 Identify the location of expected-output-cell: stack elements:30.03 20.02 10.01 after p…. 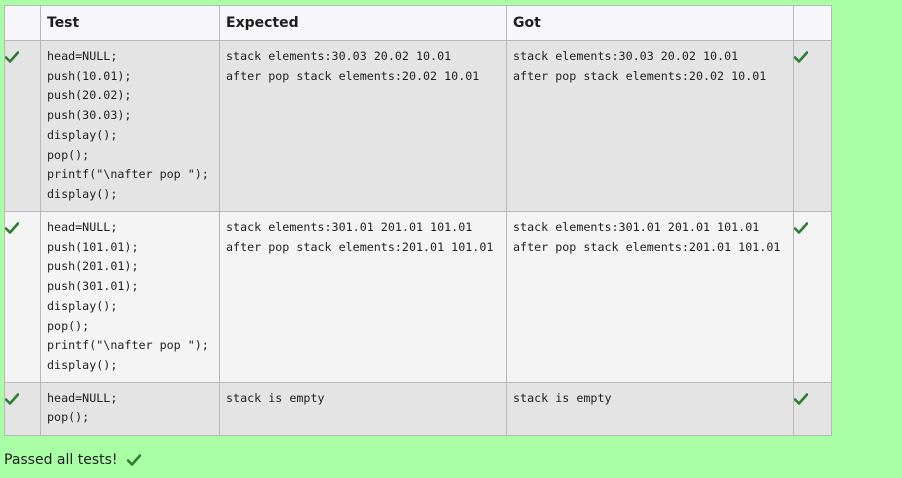
(363, 126).